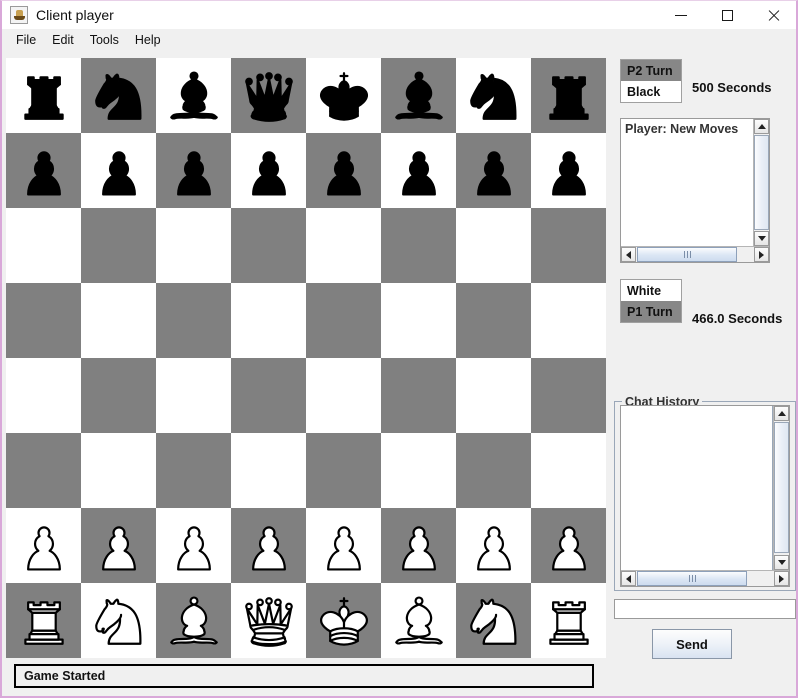 The height and width of the screenshot is (698, 798). I want to click on chat-scroll-down-button, so click(781, 562).